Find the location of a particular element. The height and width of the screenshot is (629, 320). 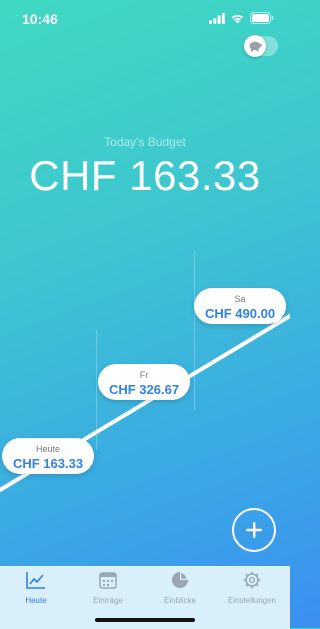

forecast-pill-sa: Sa CHF 490.00 is located at coordinates (240, 306).